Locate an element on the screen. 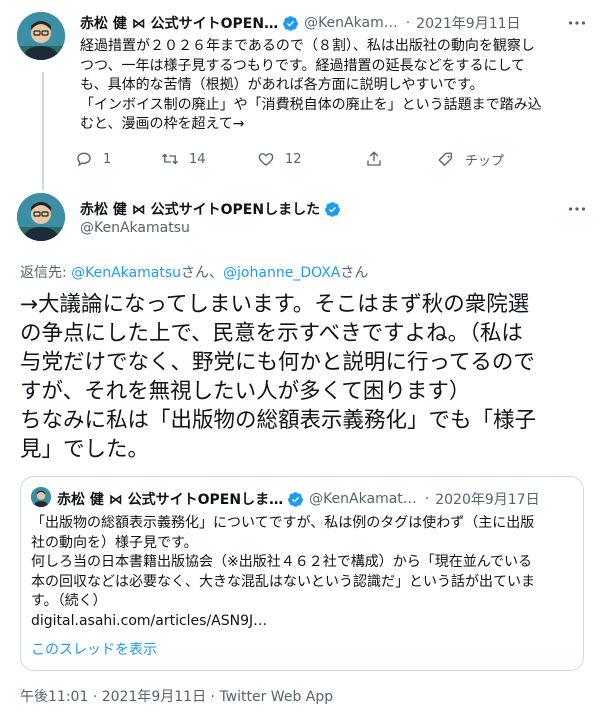 The width and height of the screenshot is (603, 722). tweet2-line: すが、それを無視したい人が多くて困ります） is located at coordinates (245, 391).